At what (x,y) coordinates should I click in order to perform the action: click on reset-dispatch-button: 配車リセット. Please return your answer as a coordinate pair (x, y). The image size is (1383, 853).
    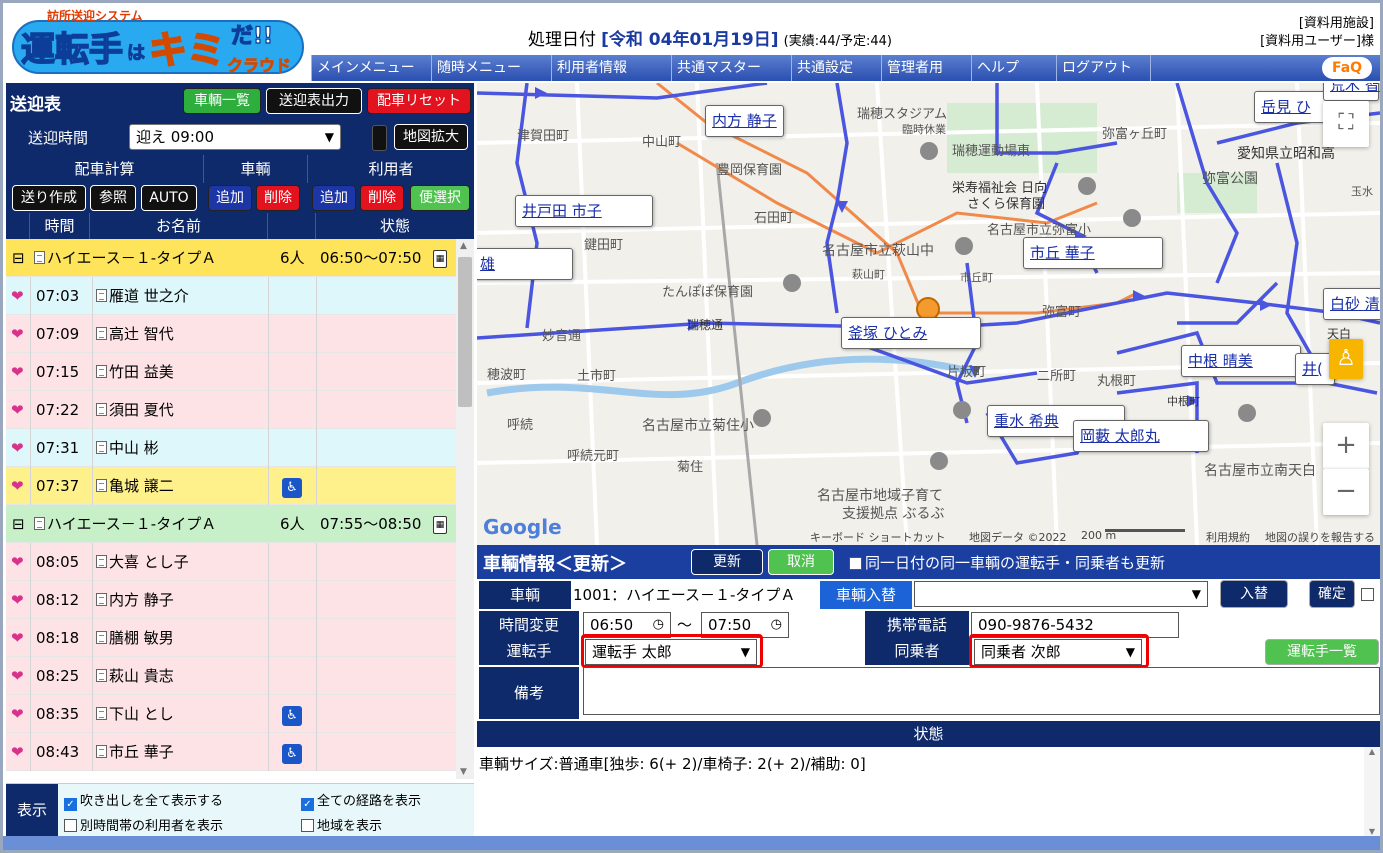
    Looking at the image, I should click on (419, 101).